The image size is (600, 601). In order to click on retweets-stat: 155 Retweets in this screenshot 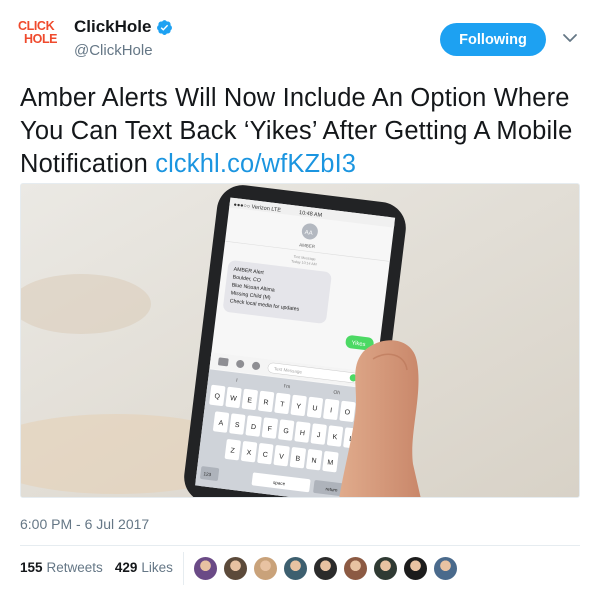, I will do `click(61, 567)`.